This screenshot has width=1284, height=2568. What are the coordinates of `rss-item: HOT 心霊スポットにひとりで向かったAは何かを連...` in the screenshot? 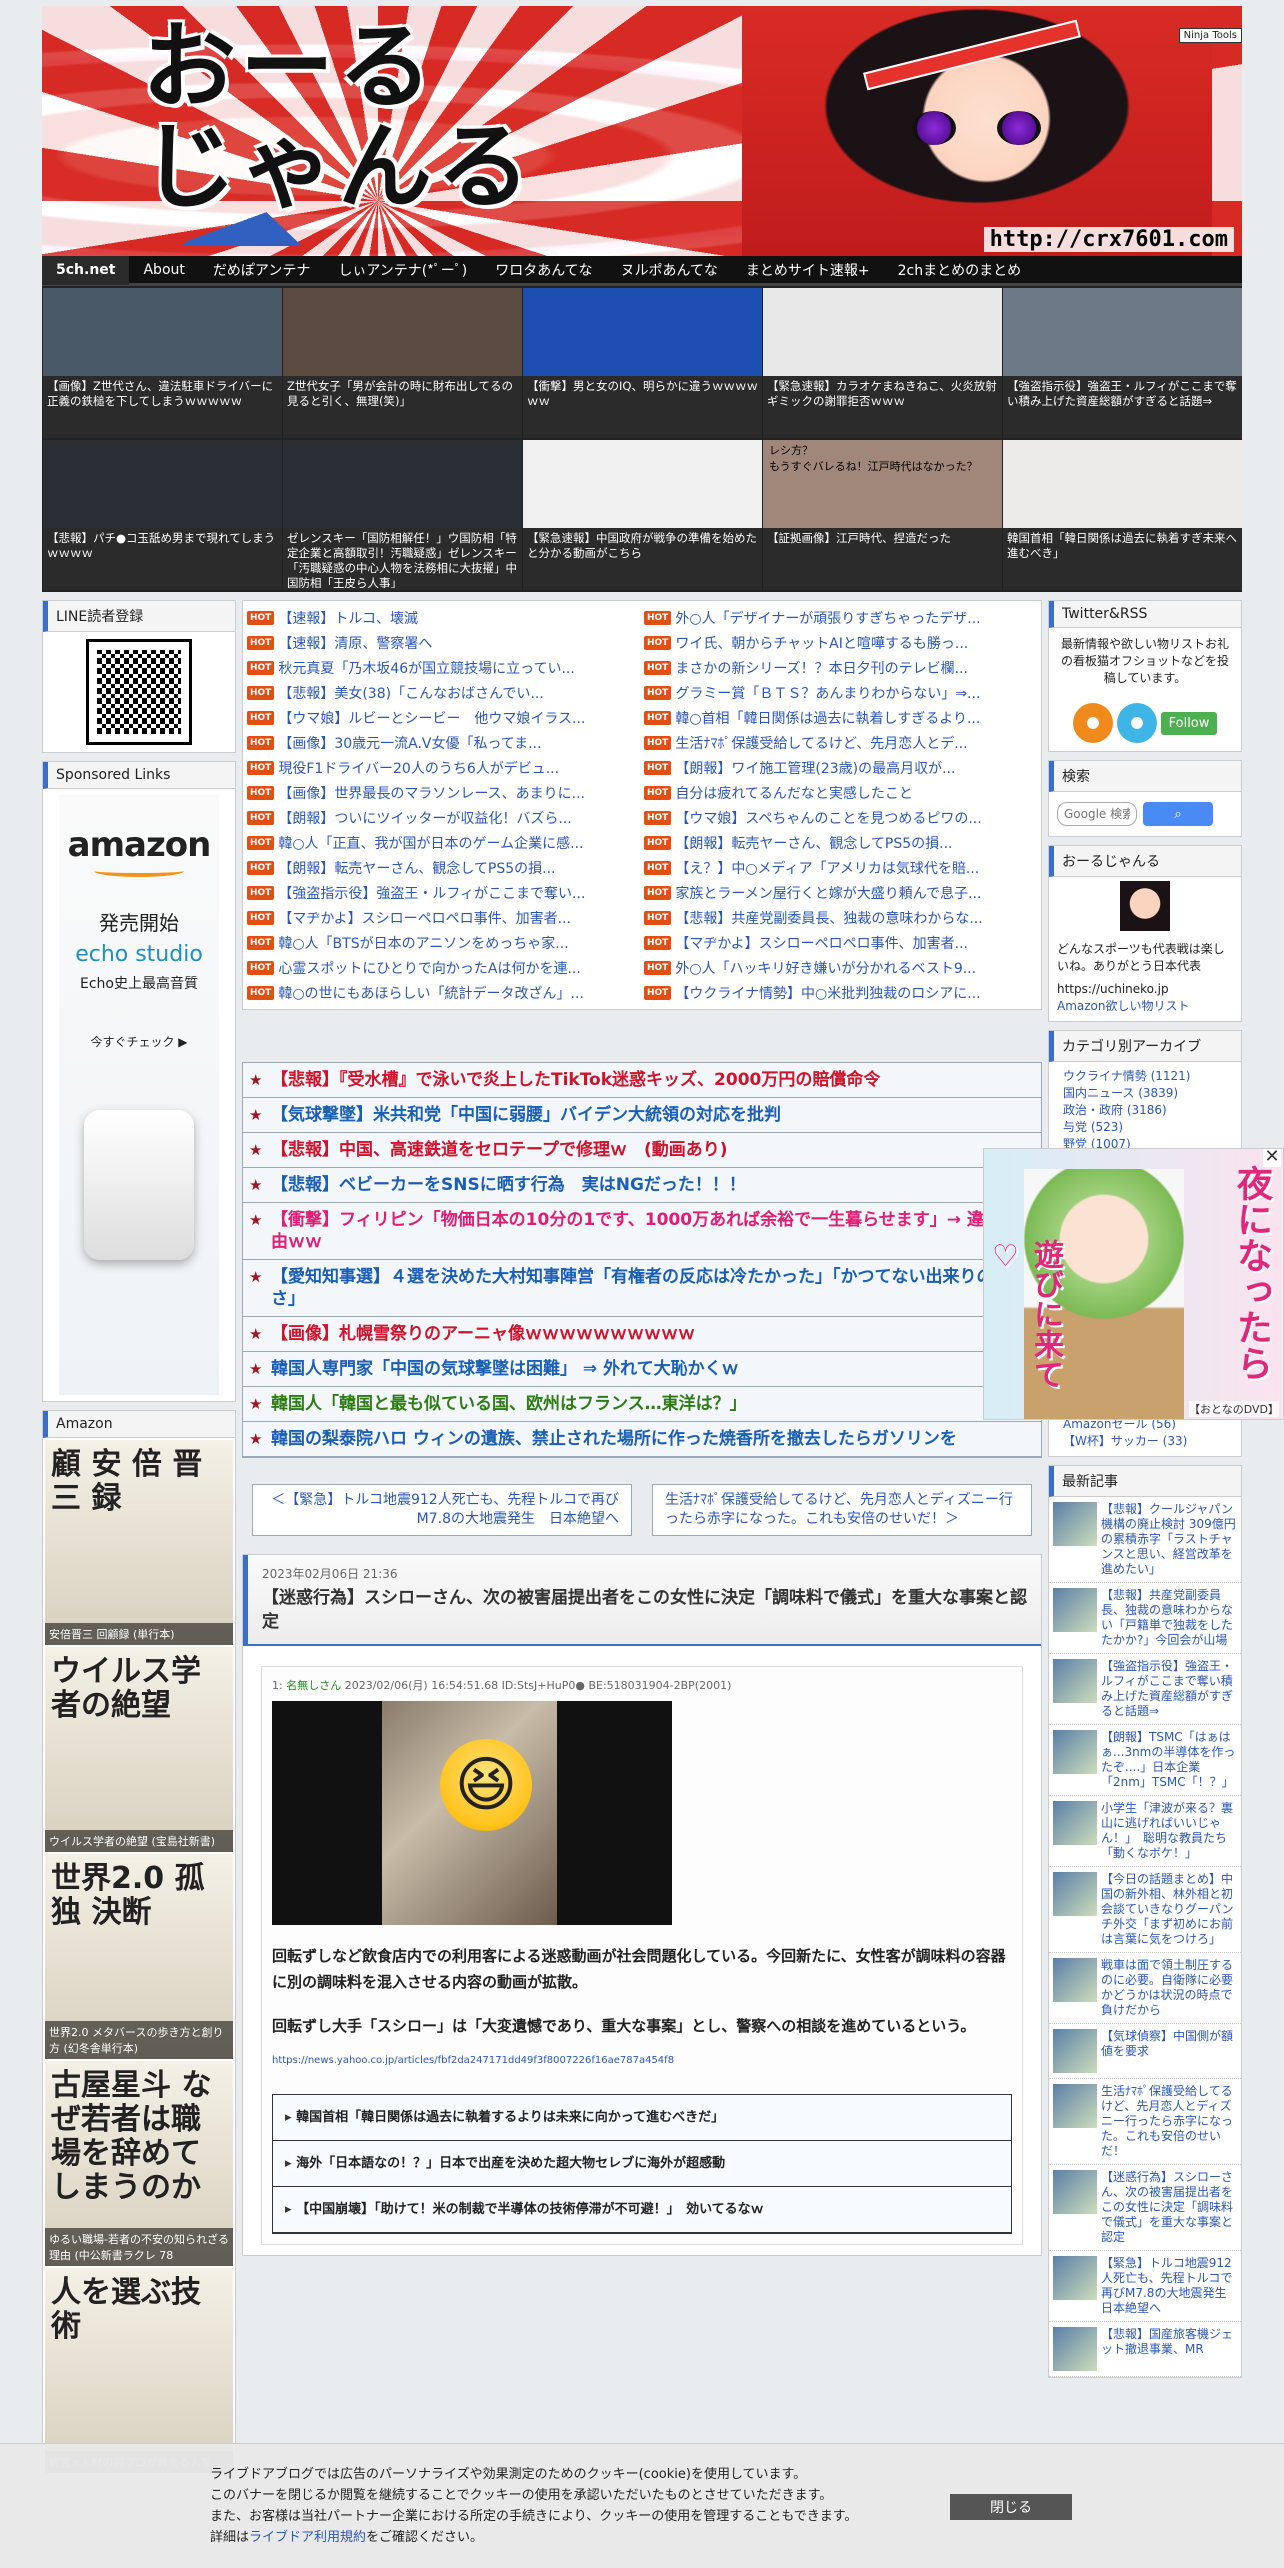 It's located at (443, 967).